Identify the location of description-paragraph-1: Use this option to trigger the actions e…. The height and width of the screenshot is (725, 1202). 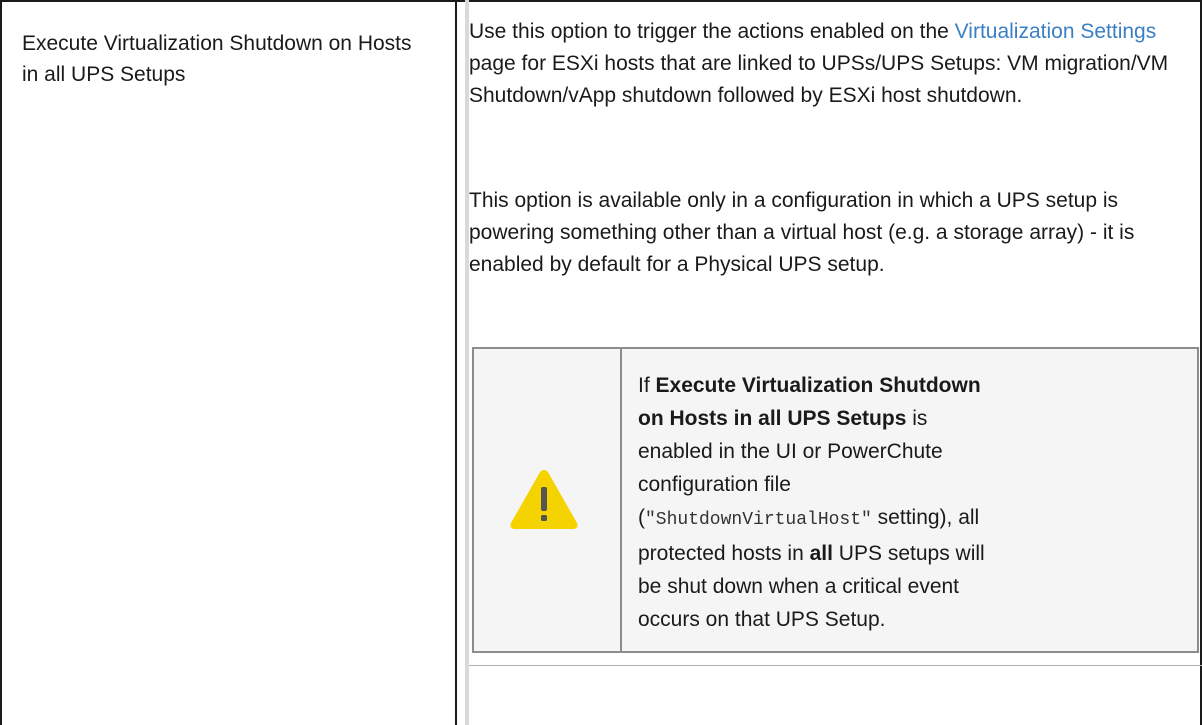
(829, 64).